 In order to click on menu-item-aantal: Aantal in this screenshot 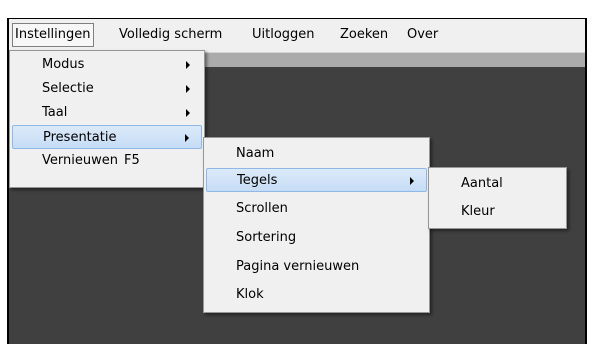, I will do `click(497, 184)`.